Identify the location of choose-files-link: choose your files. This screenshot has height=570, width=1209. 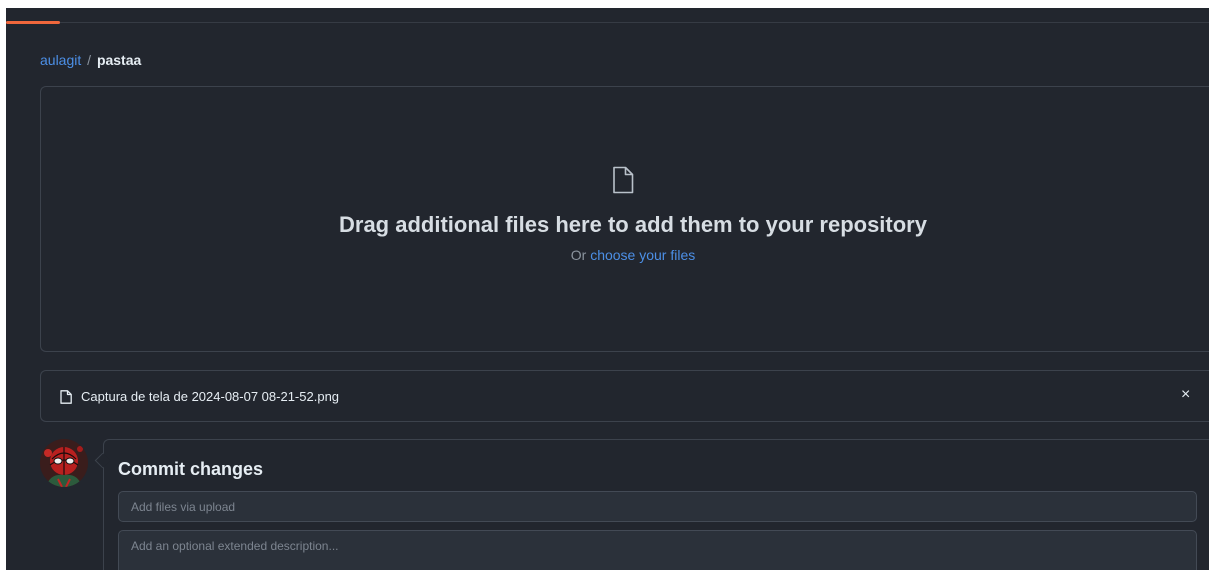
(642, 255).